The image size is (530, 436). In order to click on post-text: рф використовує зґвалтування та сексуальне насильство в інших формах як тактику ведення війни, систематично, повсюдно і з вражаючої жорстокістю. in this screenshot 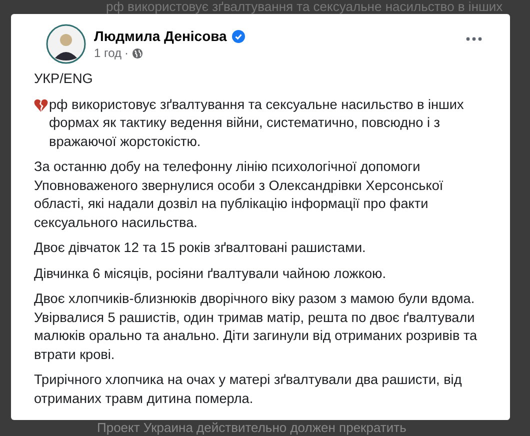, I will do `click(257, 123)`.